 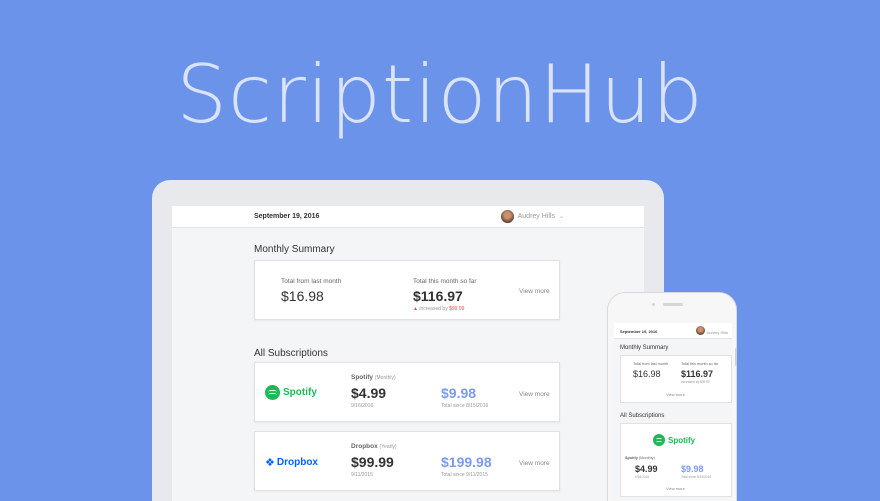 I want to click on mobile-subscription-date: 9/16/2016, so click(x=642, y=477).